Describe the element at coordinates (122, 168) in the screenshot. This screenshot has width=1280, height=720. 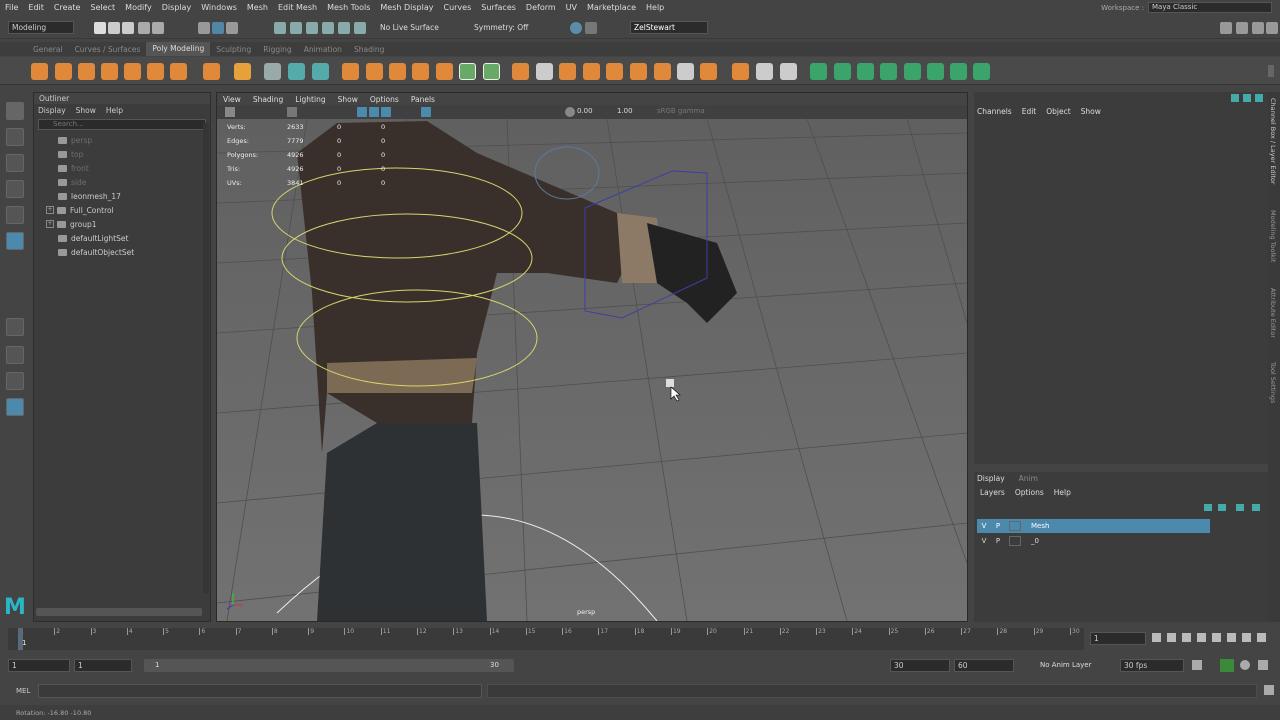
I see `outliner-item: front` at that location.